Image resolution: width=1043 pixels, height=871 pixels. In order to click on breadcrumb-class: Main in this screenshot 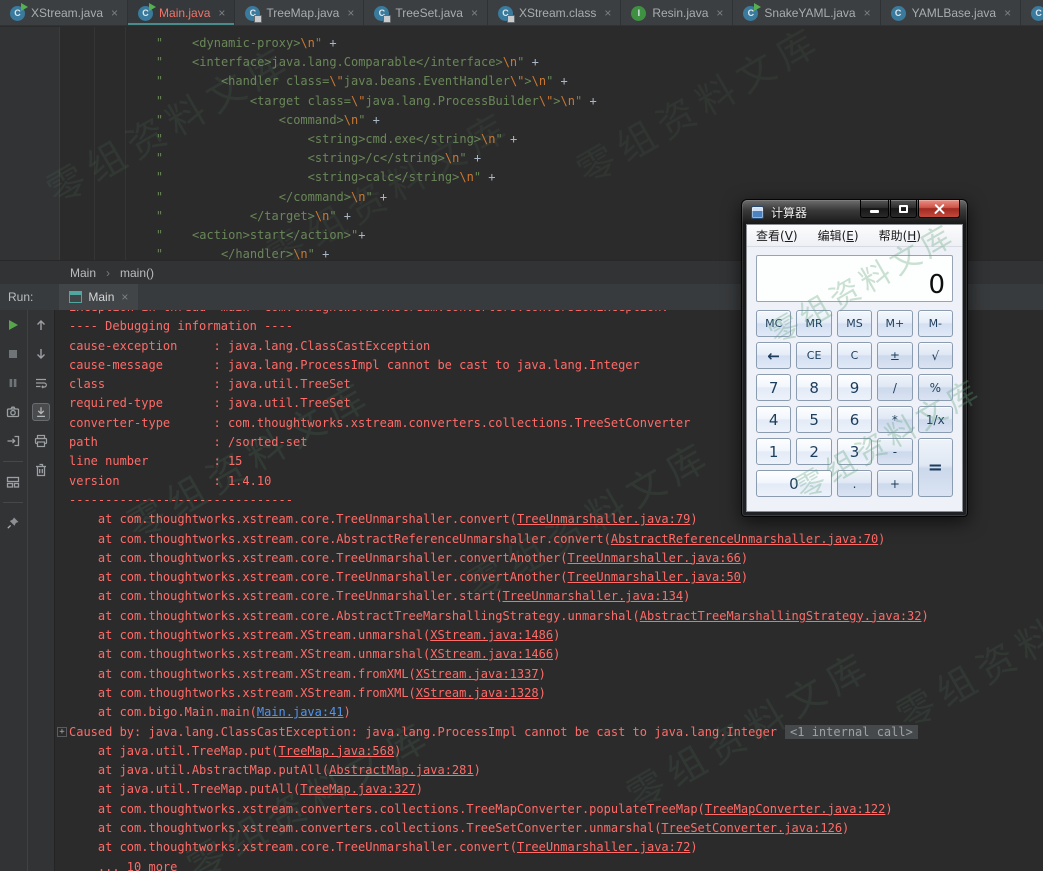, I will do `click(83, 273)`.